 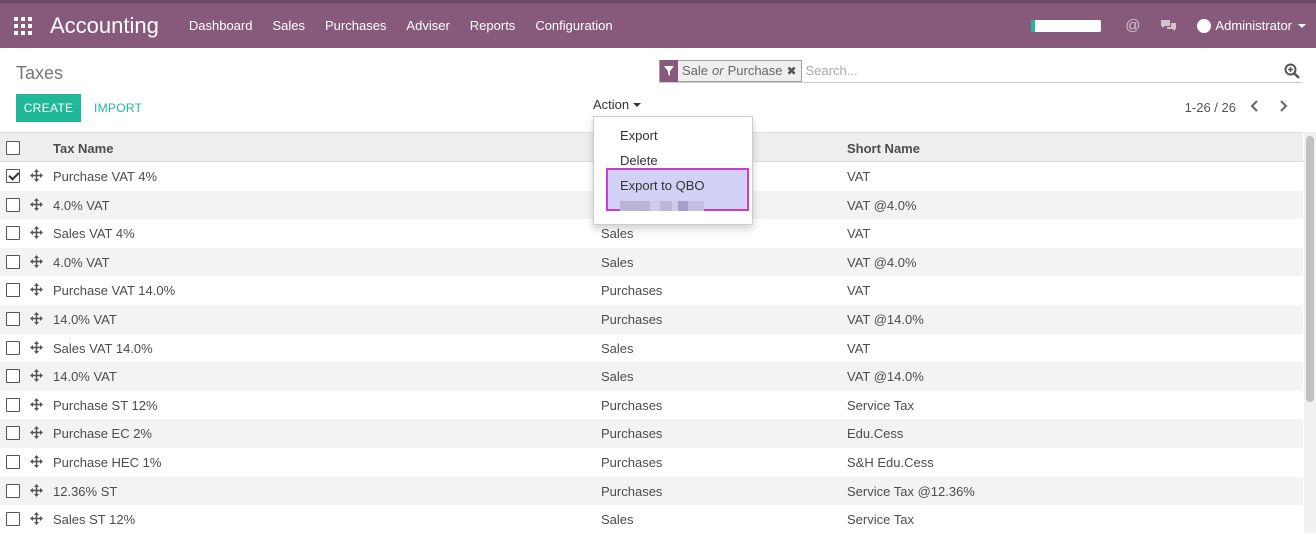 I want to click on action-dropdown-menu: Export Delete Export to QBO, so click(x=673, y=170).